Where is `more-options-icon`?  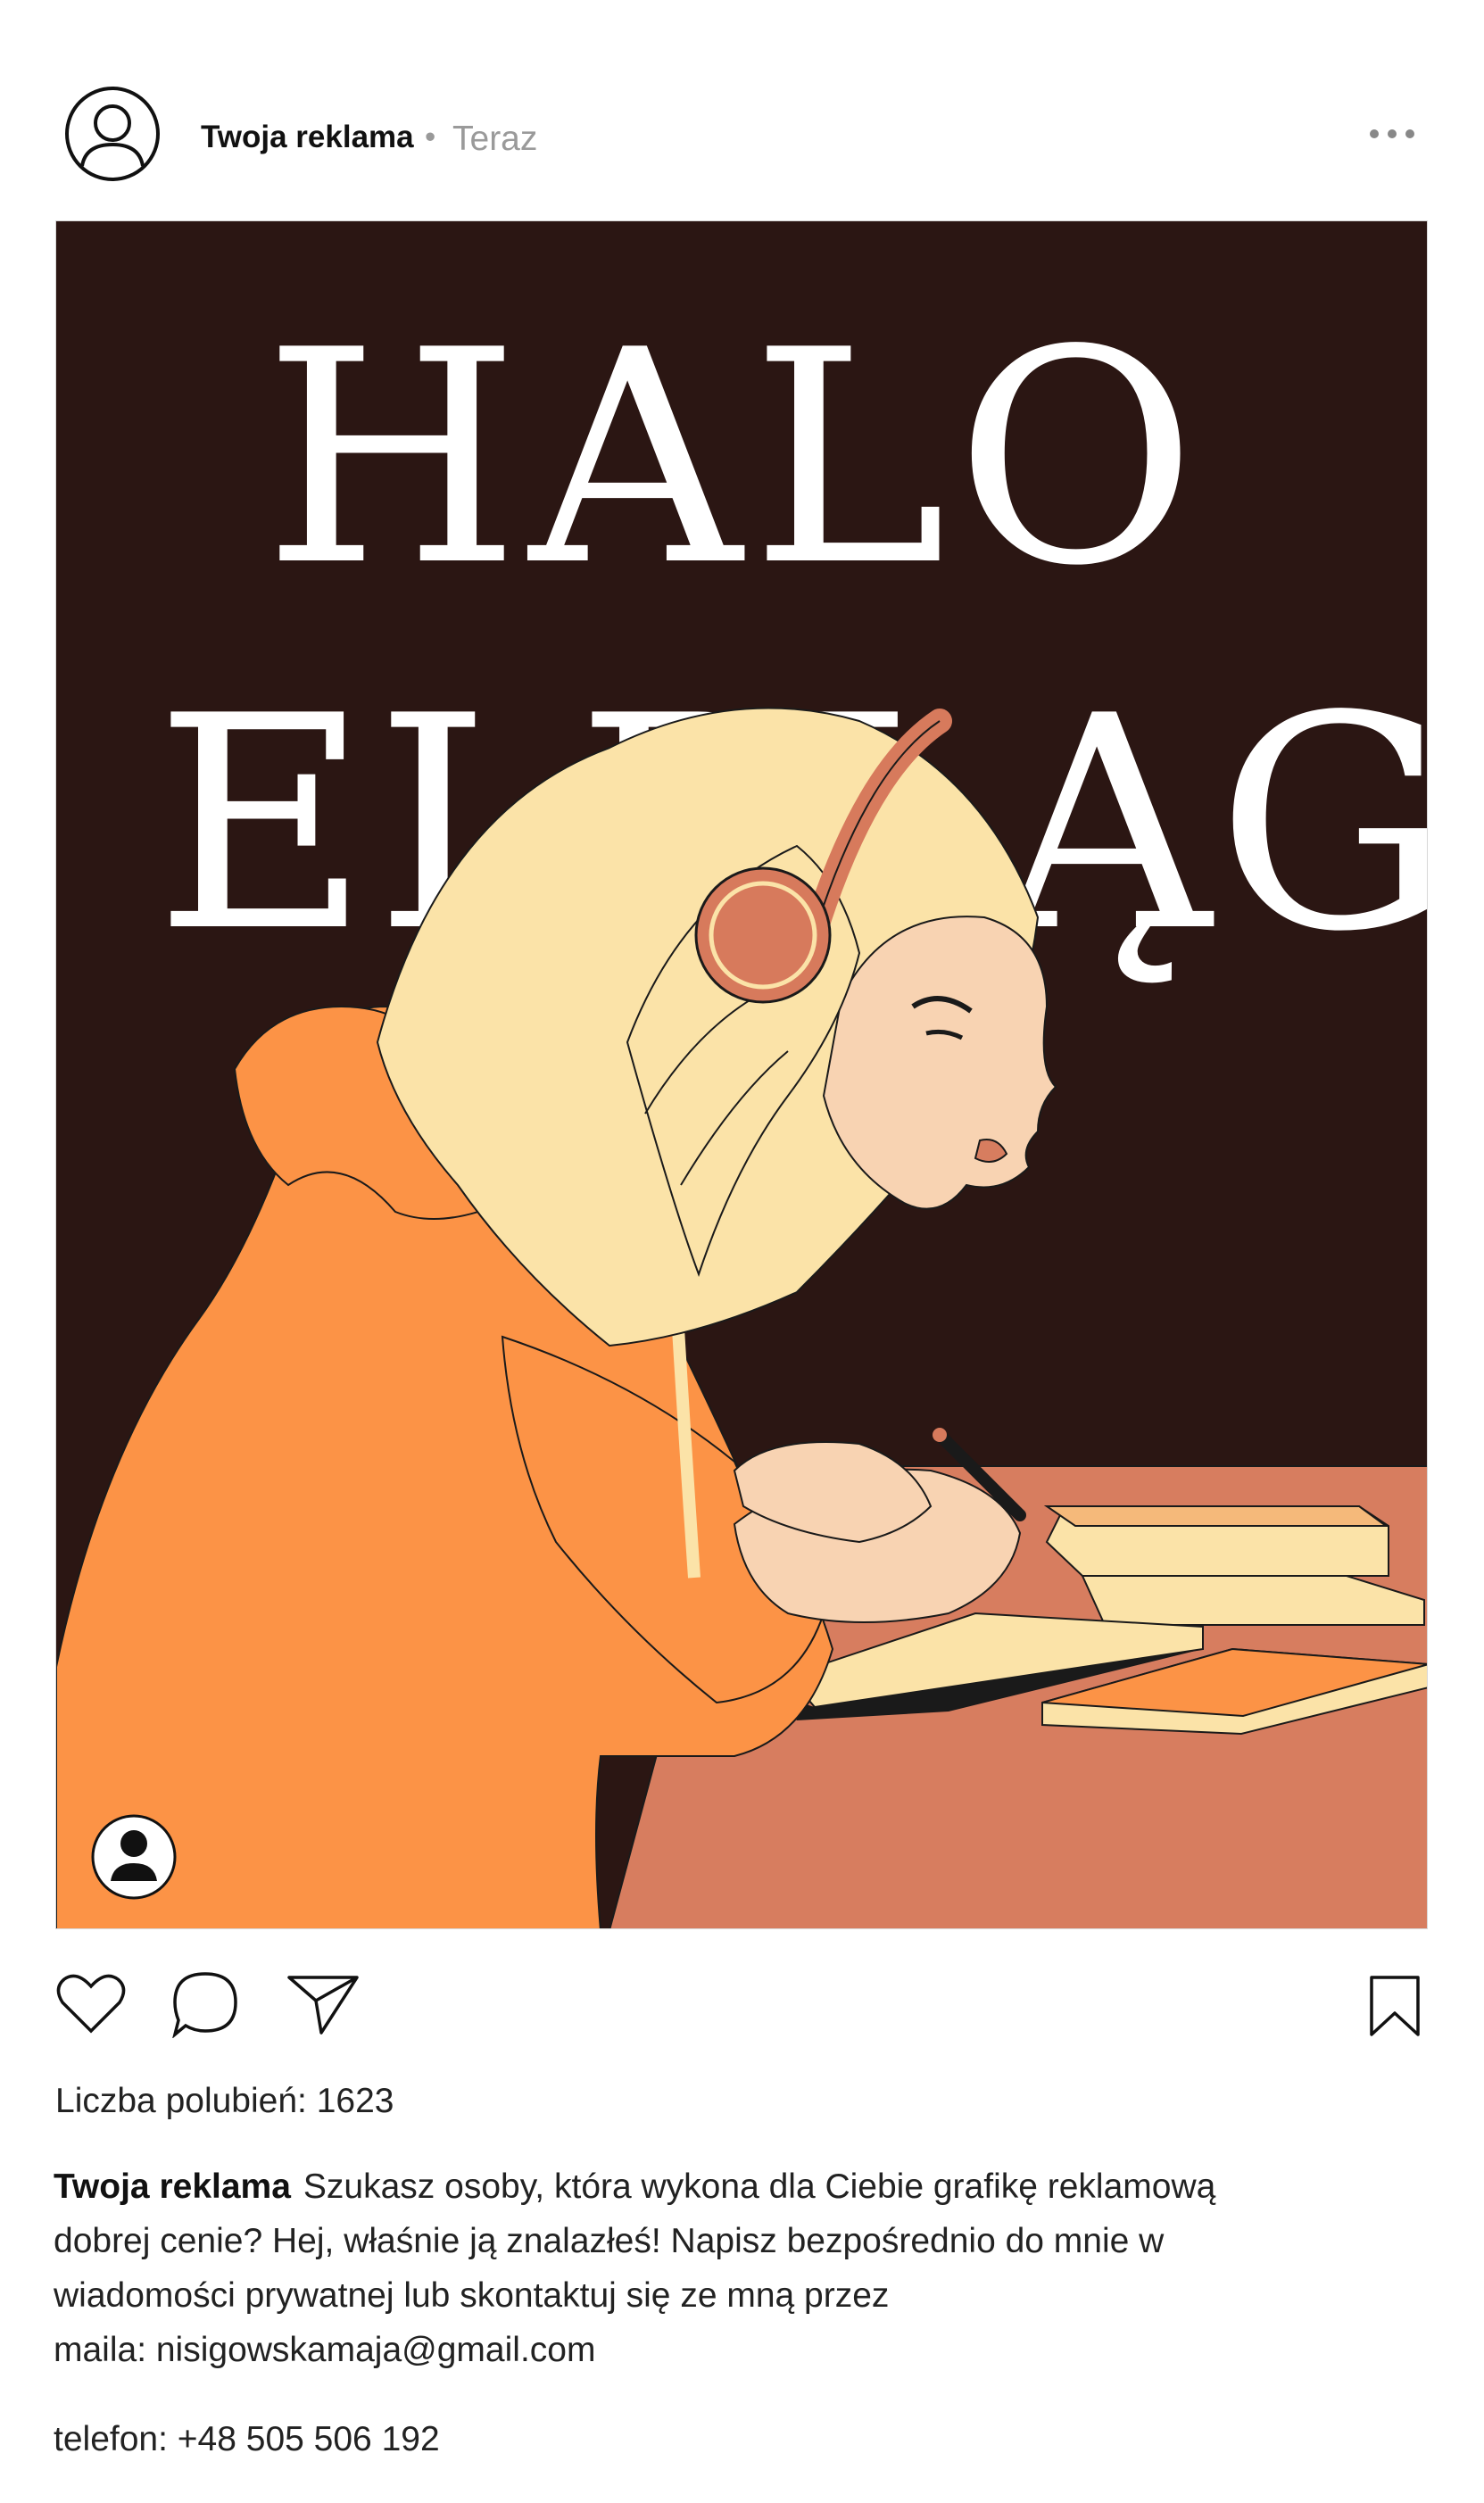 more-options-icon is located at coordinates (1392, 134).